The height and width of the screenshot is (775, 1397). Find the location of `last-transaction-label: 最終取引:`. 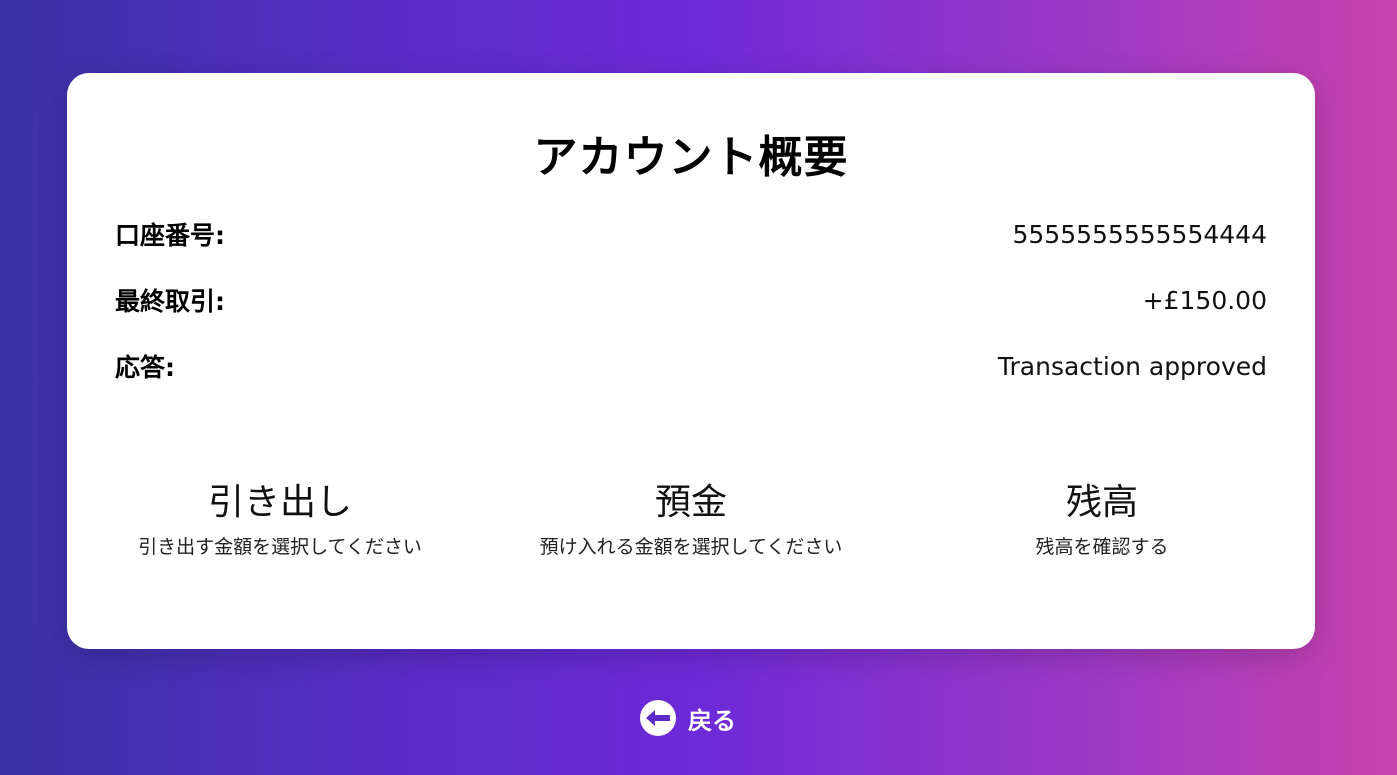

last-transaction-label: 最終取引: is located at coordinates (170, 301).